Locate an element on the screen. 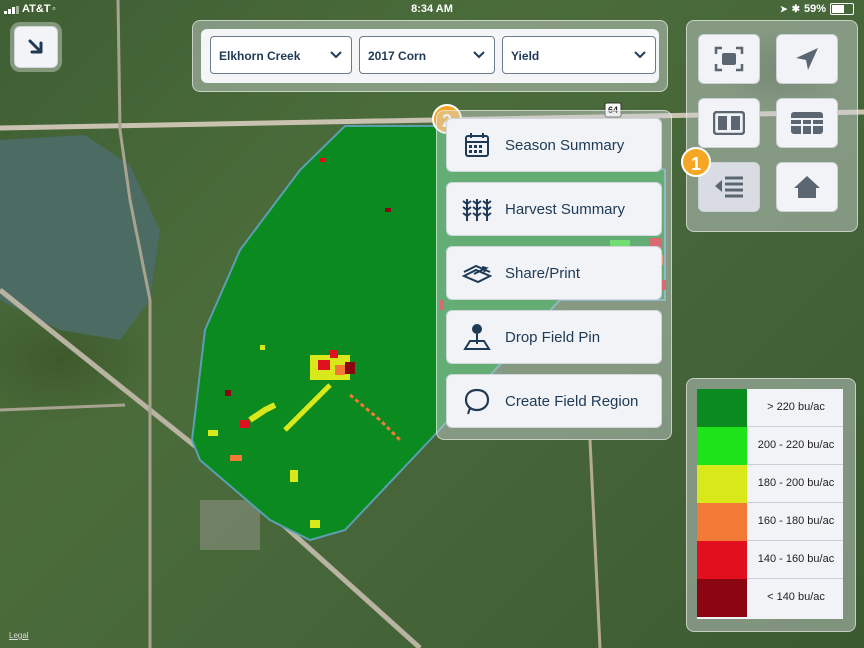 This screenshot has height=648, width=864. calendar-icon is located at coordinates (477, 145).